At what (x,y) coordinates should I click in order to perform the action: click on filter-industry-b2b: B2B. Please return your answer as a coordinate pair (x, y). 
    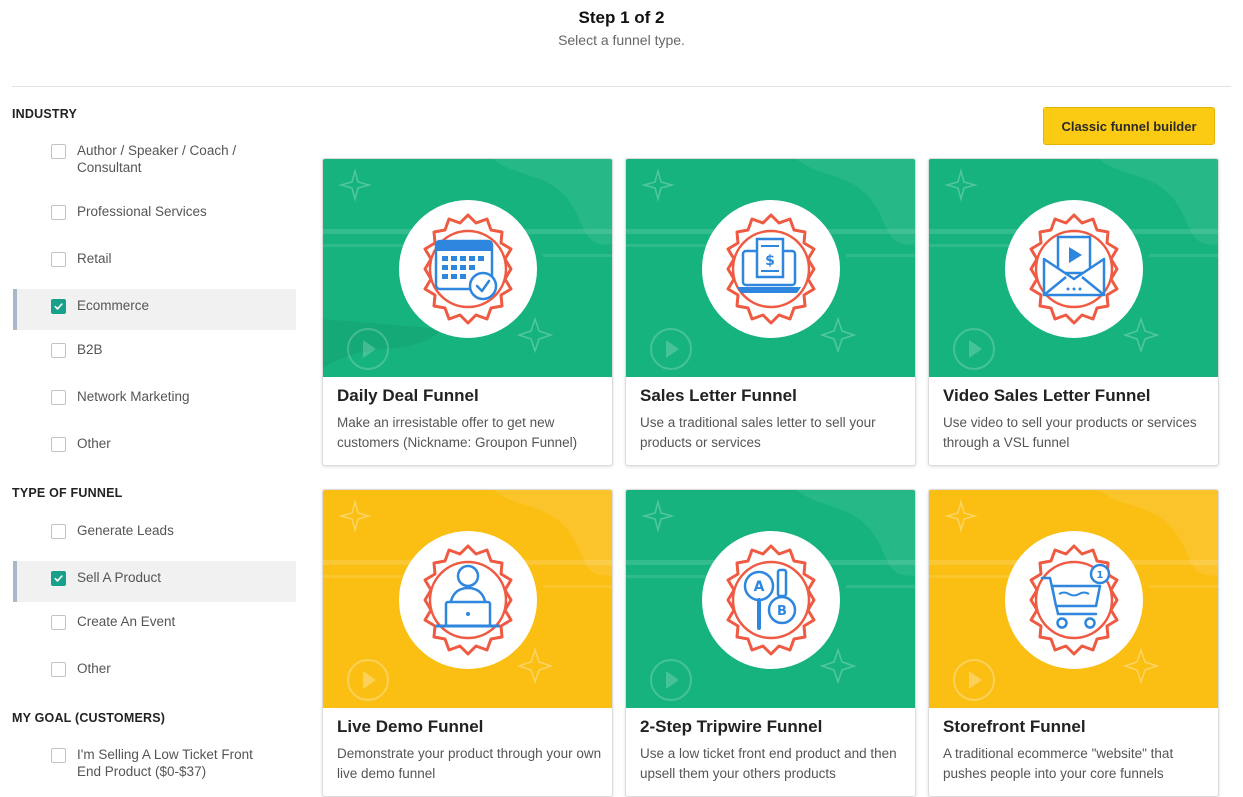
    Looking at the image, I should click on (154, 351).